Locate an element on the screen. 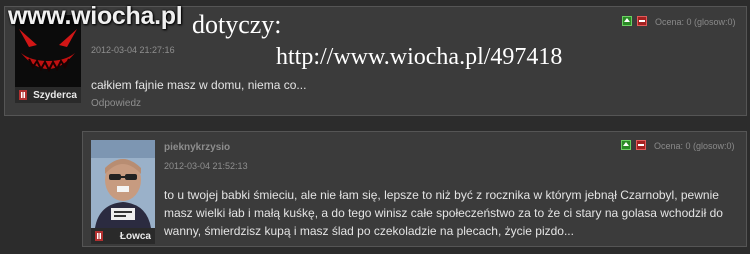 The width and height of the screenshot is (750, 254). rank-label: Szyderca is located at coordinates (55, 95).